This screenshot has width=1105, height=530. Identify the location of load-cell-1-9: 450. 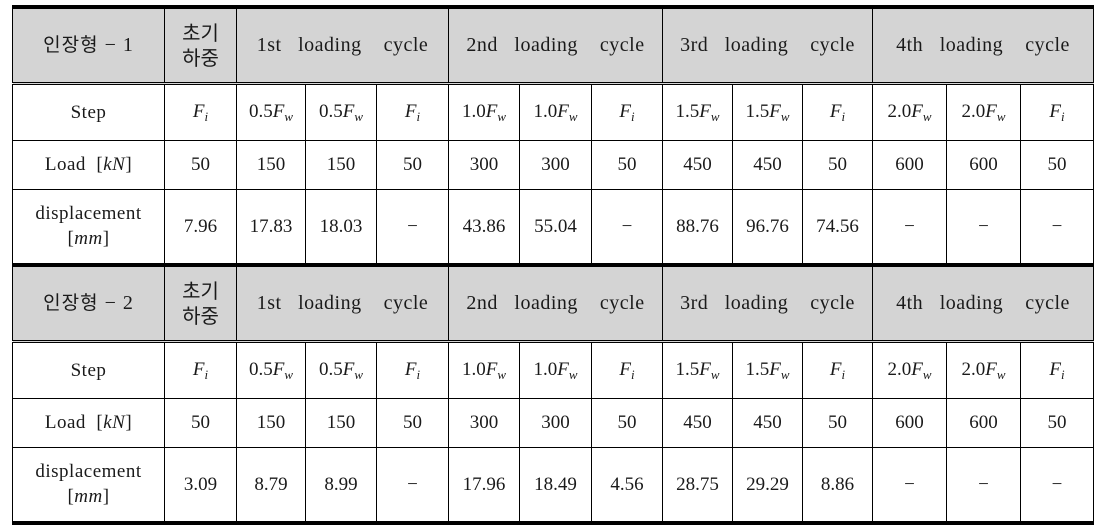
(767, 165).